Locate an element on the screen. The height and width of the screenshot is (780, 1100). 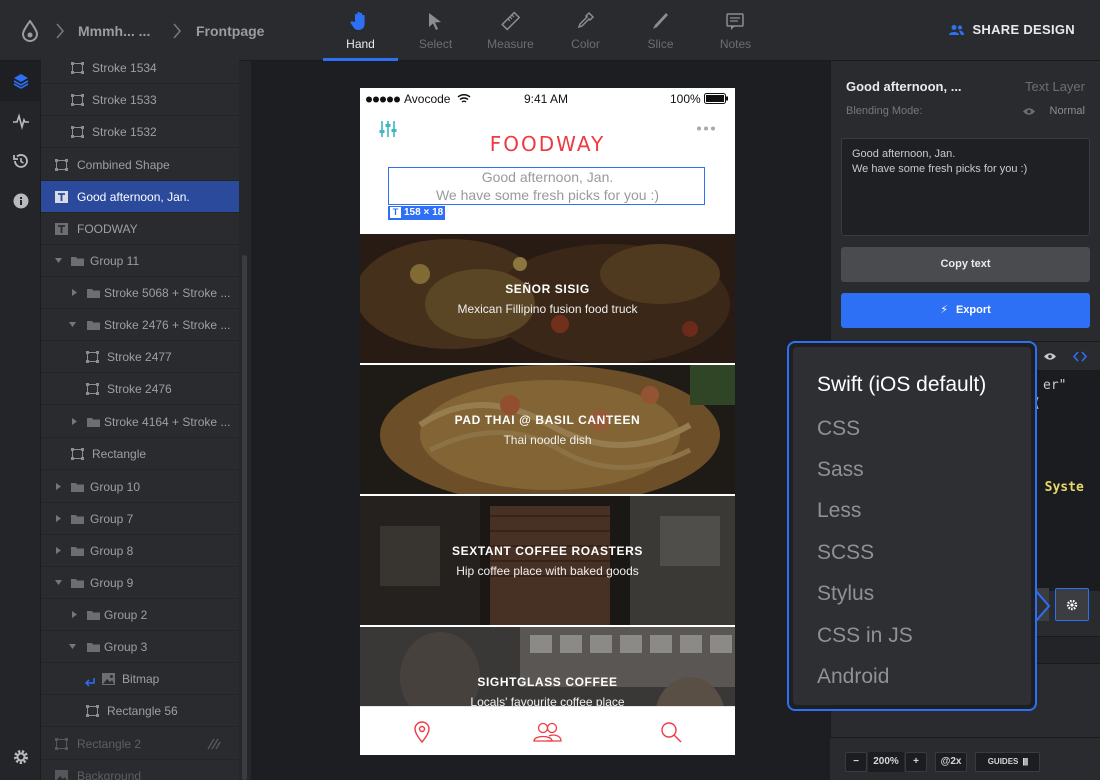
layer-item: Rectangle 56 is located at coordinates (140, 711).